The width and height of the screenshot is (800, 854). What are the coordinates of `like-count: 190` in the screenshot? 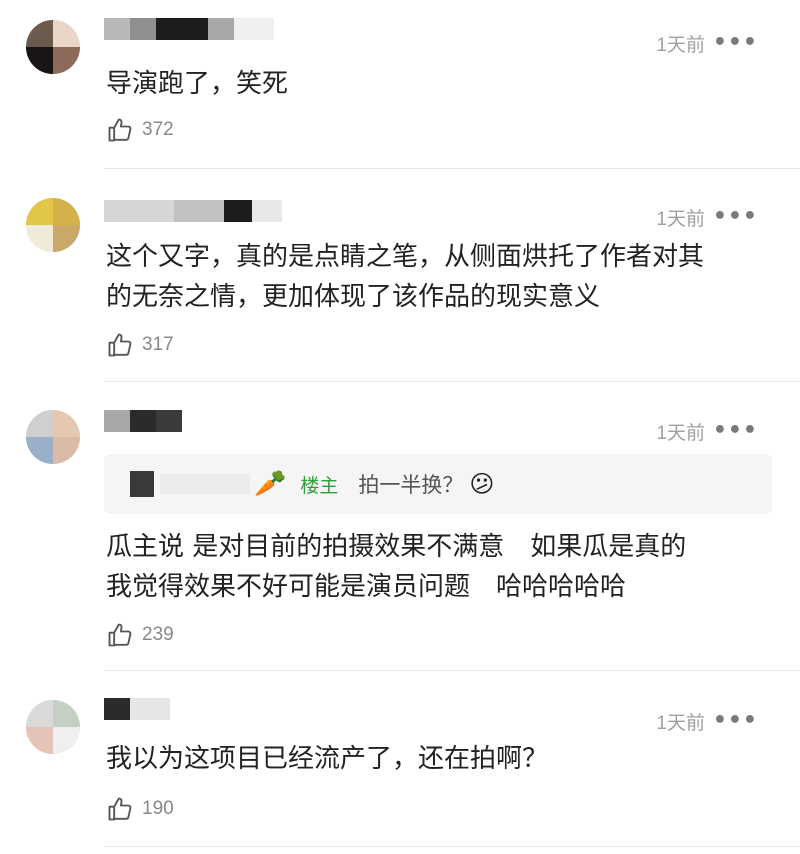 It's located at (158, 808).